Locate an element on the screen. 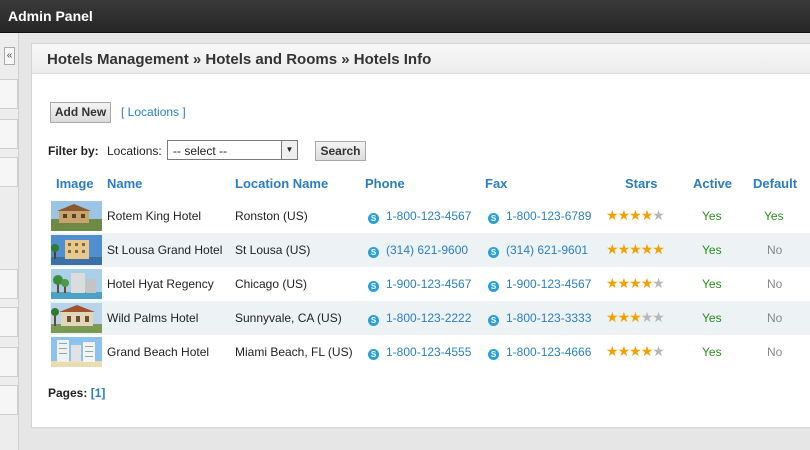  phone-cell: S 1-900-123-4567 is located at coordinates (419, 284).